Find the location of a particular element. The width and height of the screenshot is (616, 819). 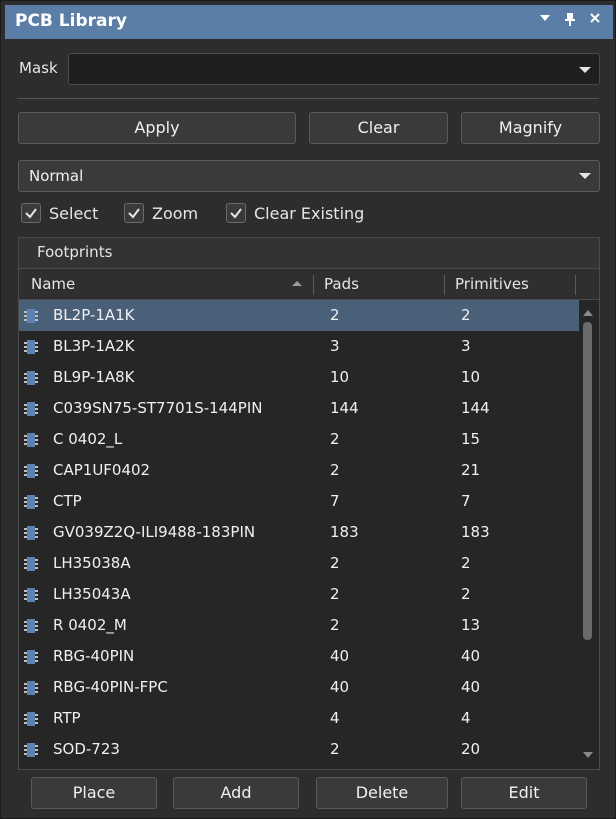

column-header-name: Name is located at coordinates (53, 284).